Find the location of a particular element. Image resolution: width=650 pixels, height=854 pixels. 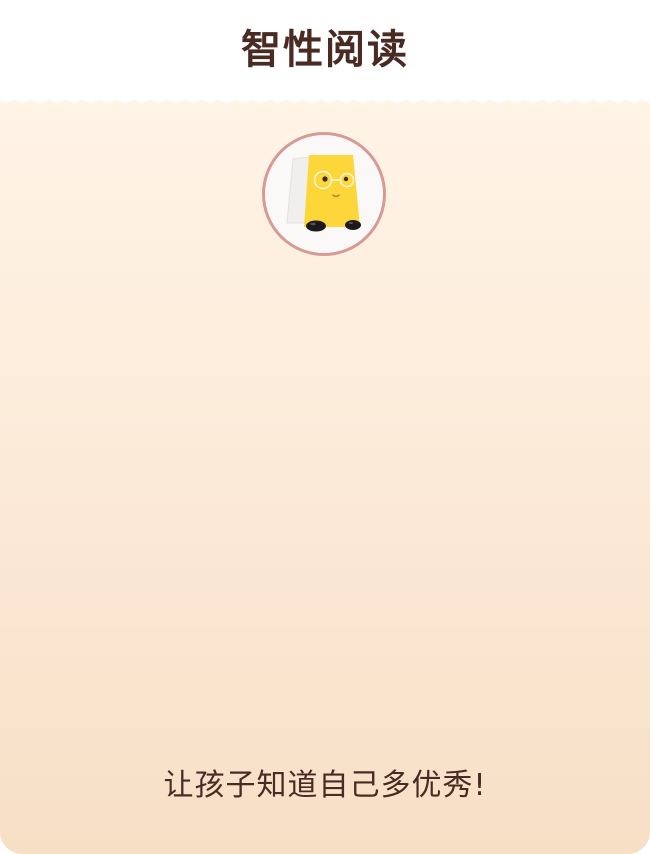

mascot-avatar is located at coordinates (324, 194).